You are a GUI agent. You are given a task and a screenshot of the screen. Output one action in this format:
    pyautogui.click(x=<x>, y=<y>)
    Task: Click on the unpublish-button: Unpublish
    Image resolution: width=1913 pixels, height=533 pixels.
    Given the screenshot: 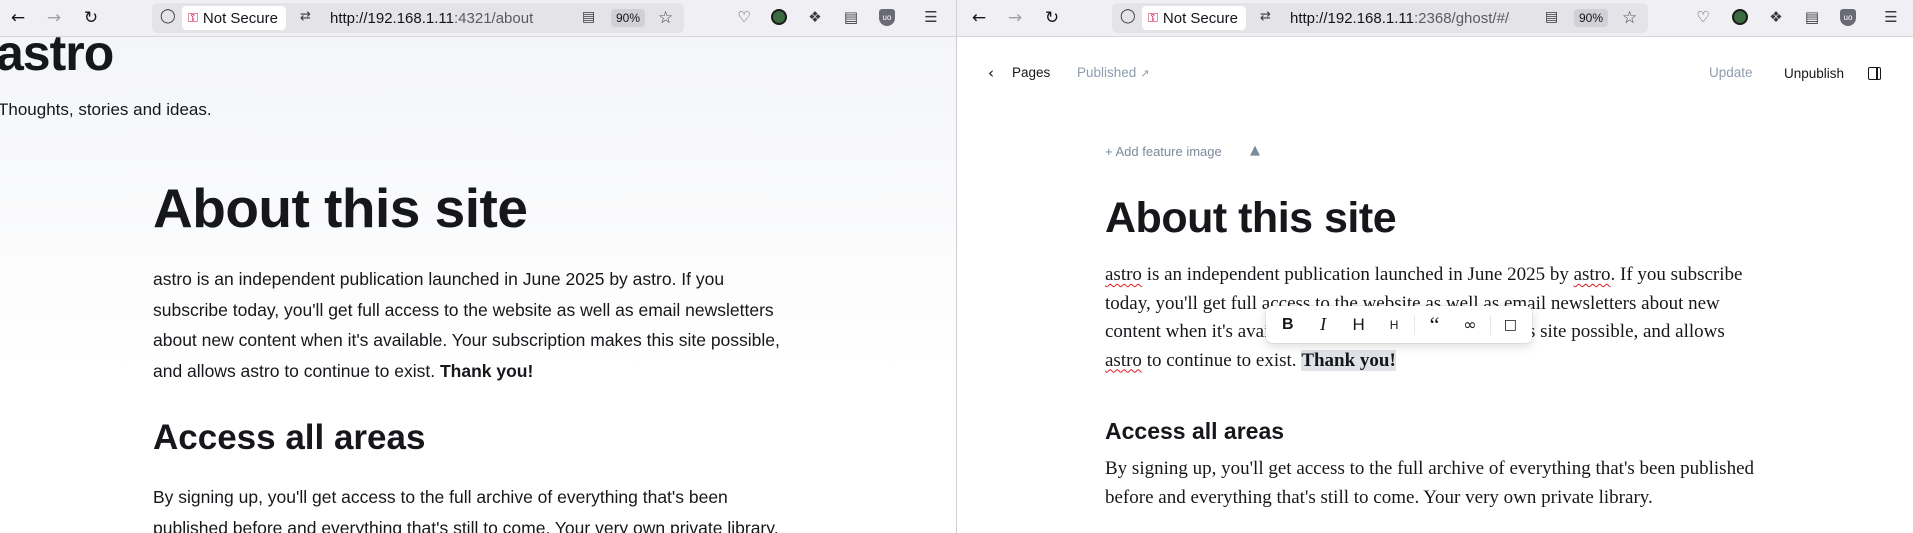 What is the action you would take?
    pyautogui.click(x=1814, y=73)
    